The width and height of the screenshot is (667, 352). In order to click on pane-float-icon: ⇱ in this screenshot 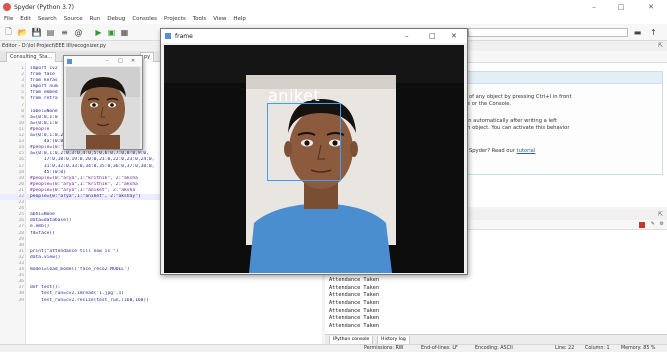, I will do `click(660, 45)`.